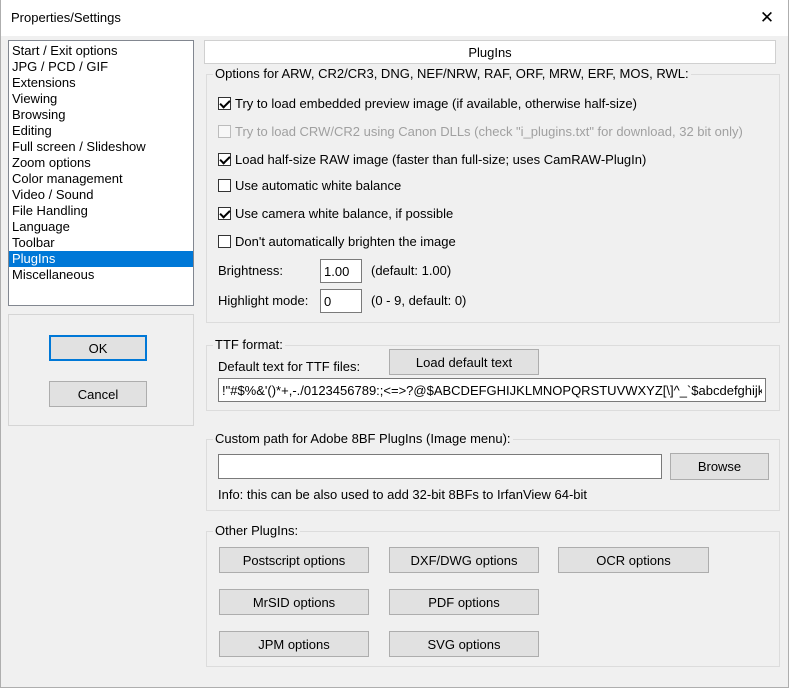  Describe the element at coordinates (224, 131) in the screenshot. I see `checkbox-canon-dlls` at that location.